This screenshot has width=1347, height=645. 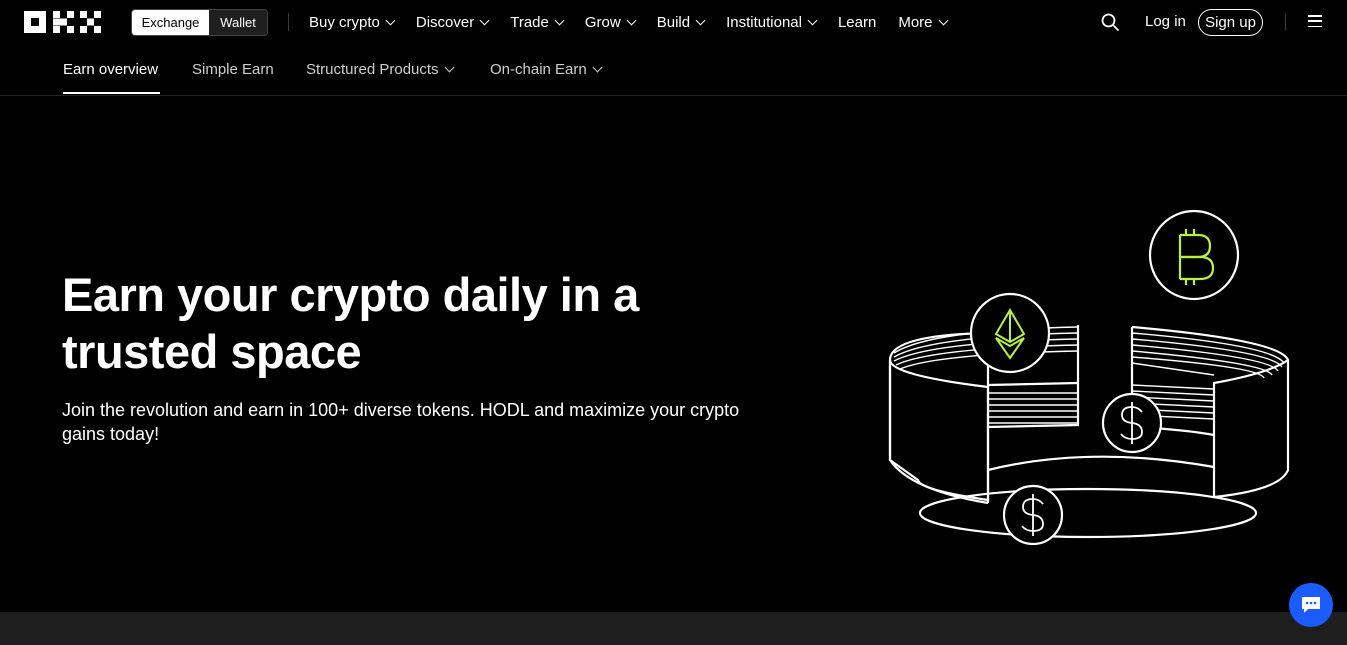 What do you see at coordinates (673, 628) in the screenshot?
I see `footer-strip` at bounding box center [673, 628].